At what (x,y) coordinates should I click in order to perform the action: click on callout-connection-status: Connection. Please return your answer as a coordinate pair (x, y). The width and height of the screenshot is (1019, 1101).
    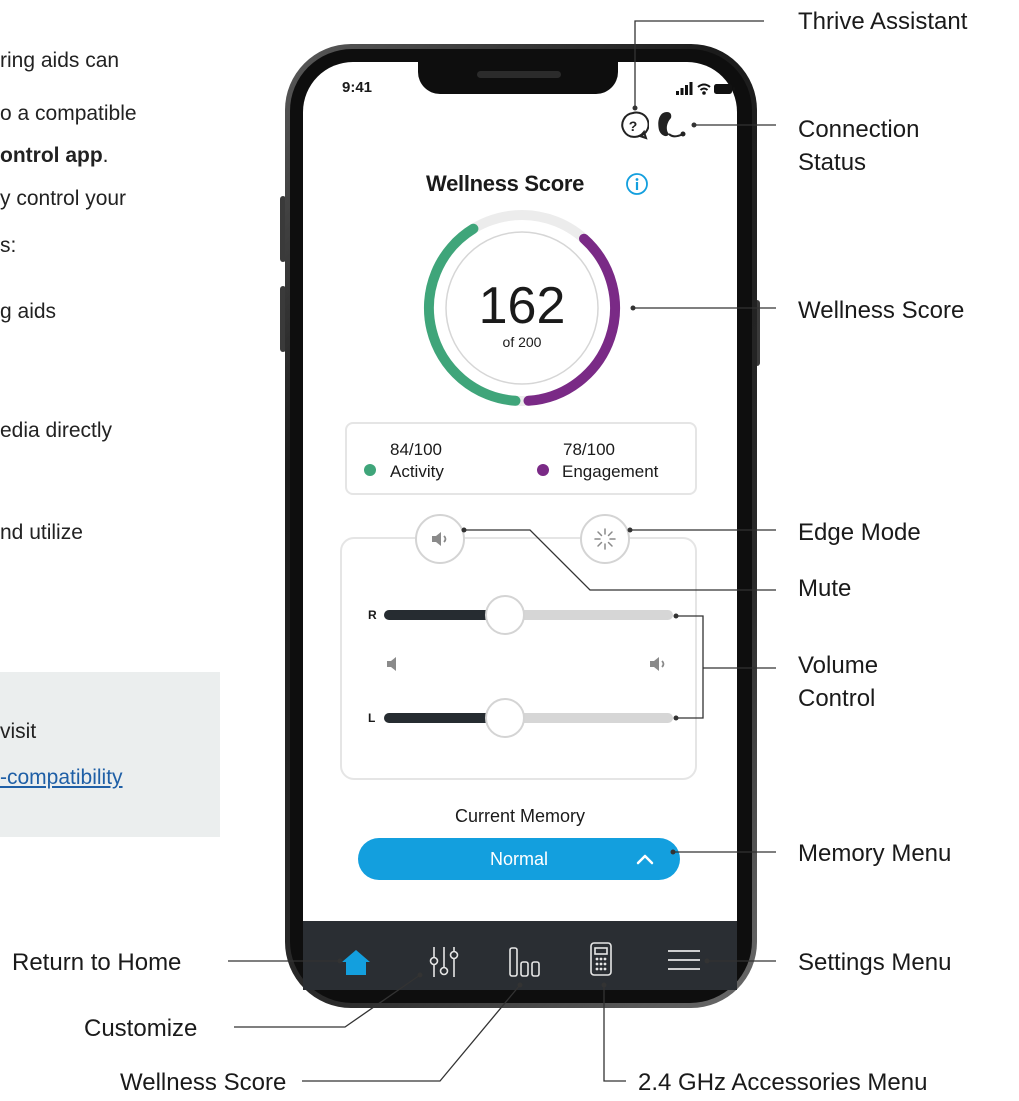
    Looking at the image, I should click on (859, 129).